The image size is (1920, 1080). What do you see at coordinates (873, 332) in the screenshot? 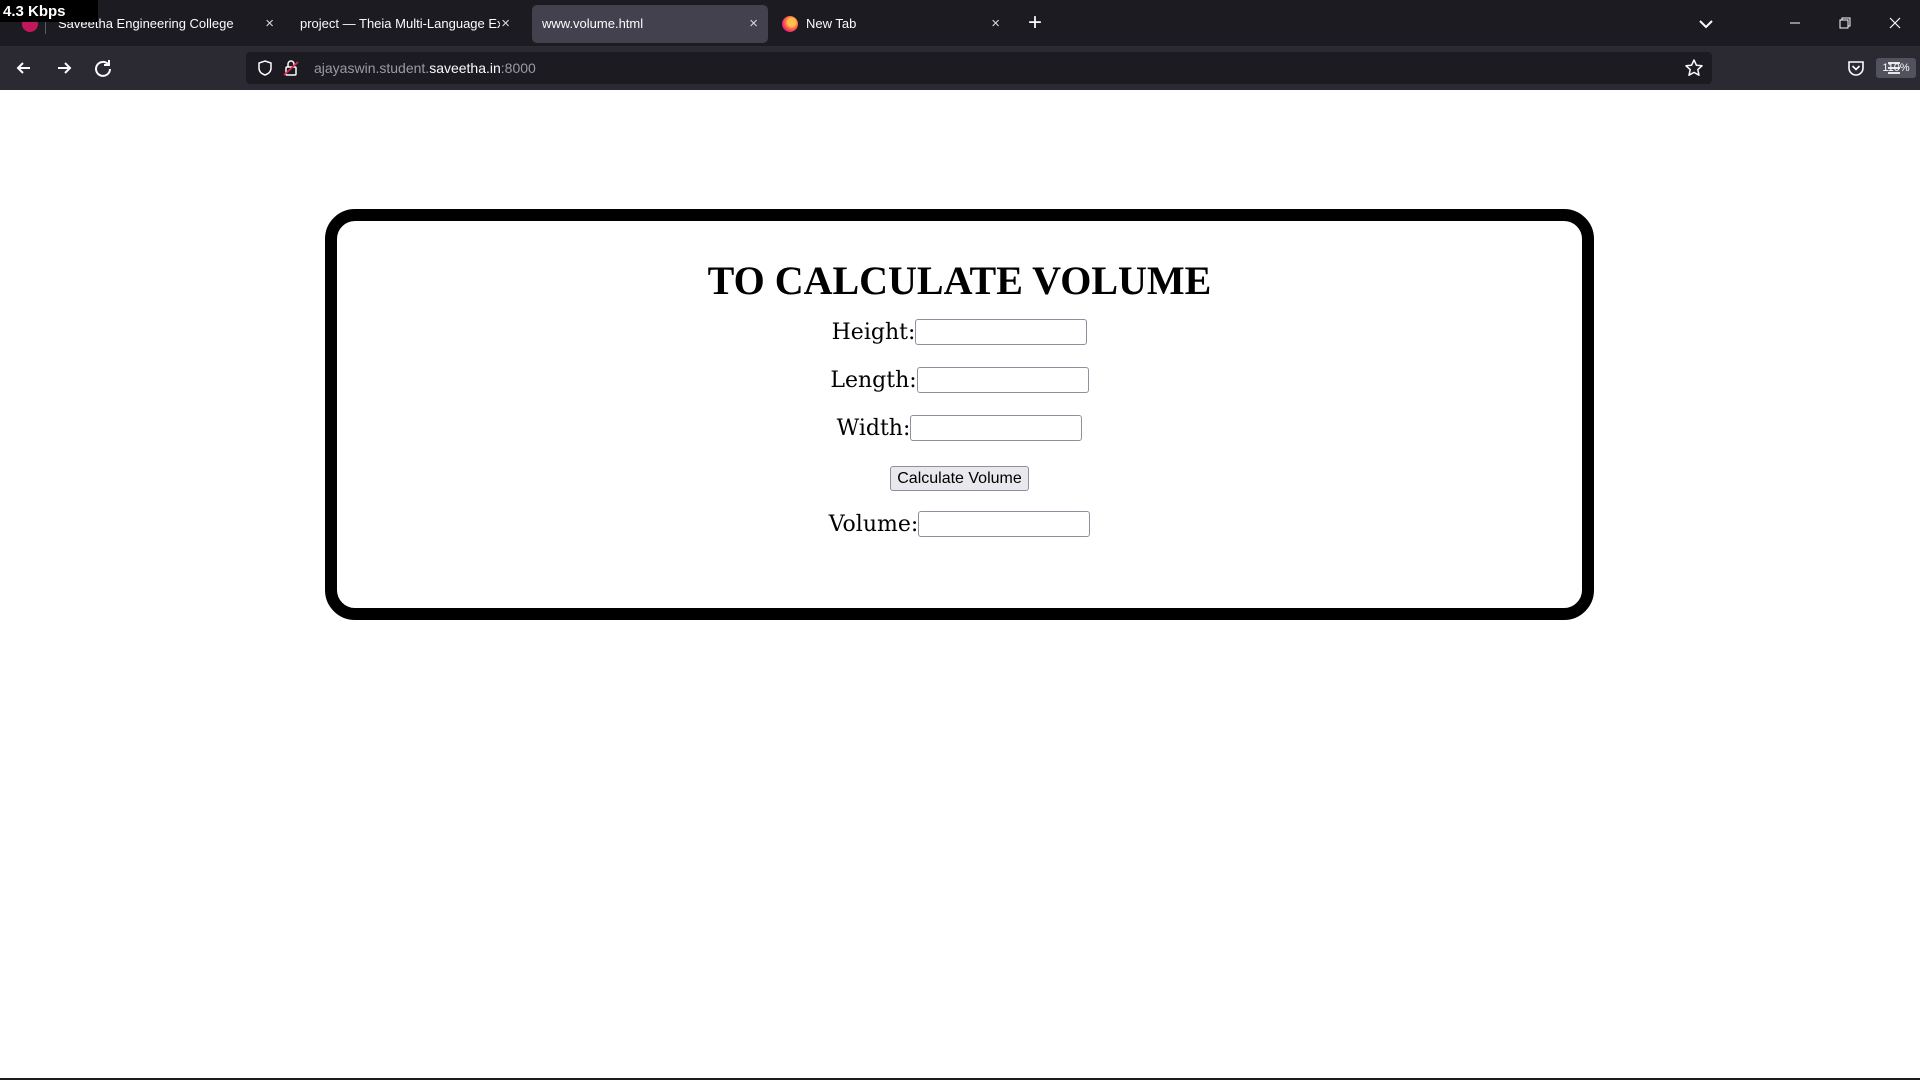
I see `height-label: Height:` at bounding box center [873, 332].